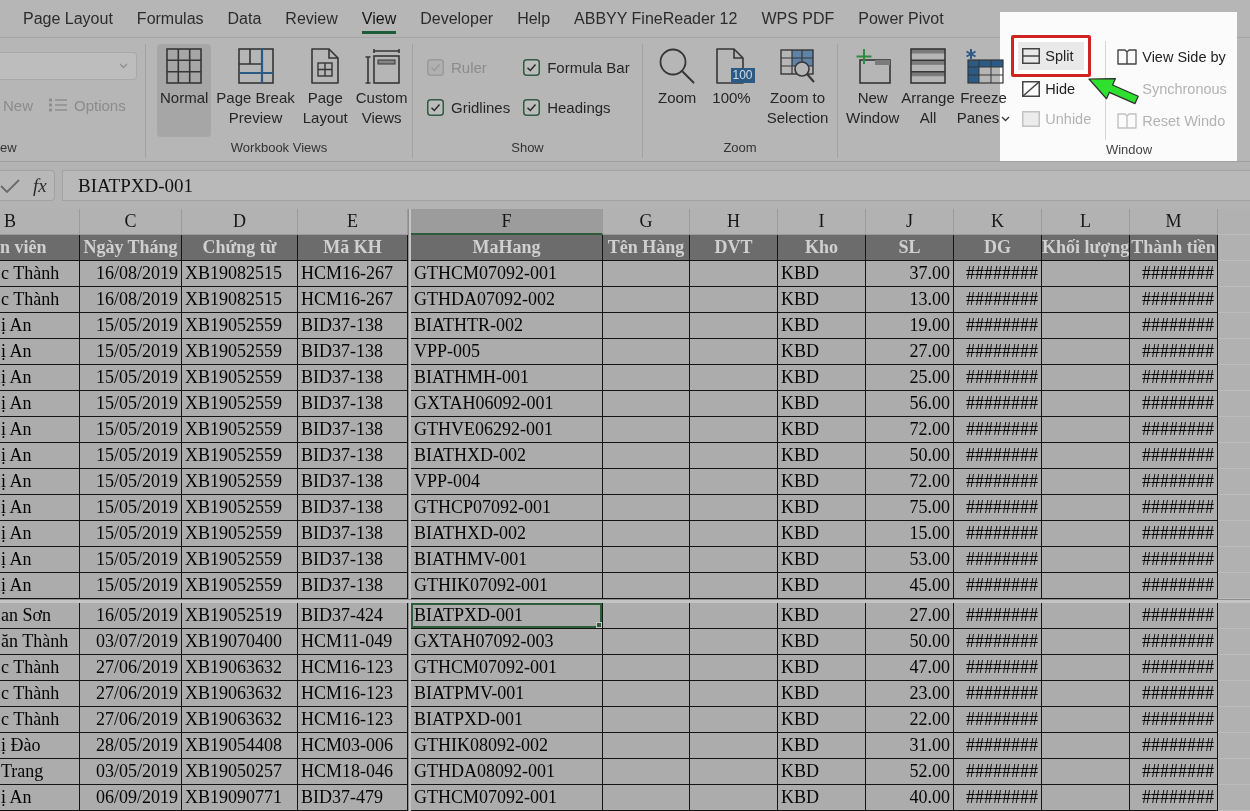 This screenshot has height=811, width=1250. Describe the element at coordinates (646, 222) in the screenshot. I see `column-header: G` at that location.